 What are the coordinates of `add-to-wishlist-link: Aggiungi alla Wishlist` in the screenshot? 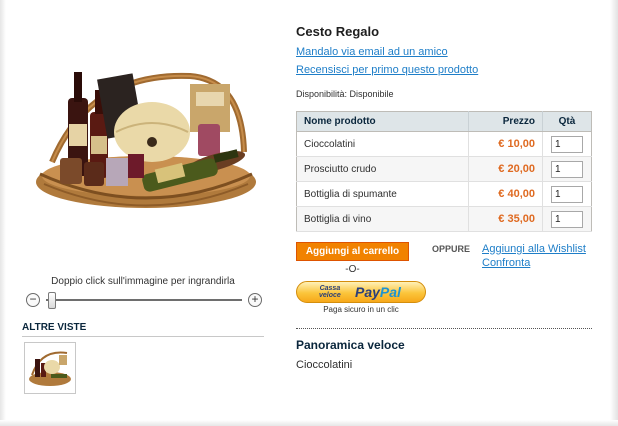 It's located at (534, 249).